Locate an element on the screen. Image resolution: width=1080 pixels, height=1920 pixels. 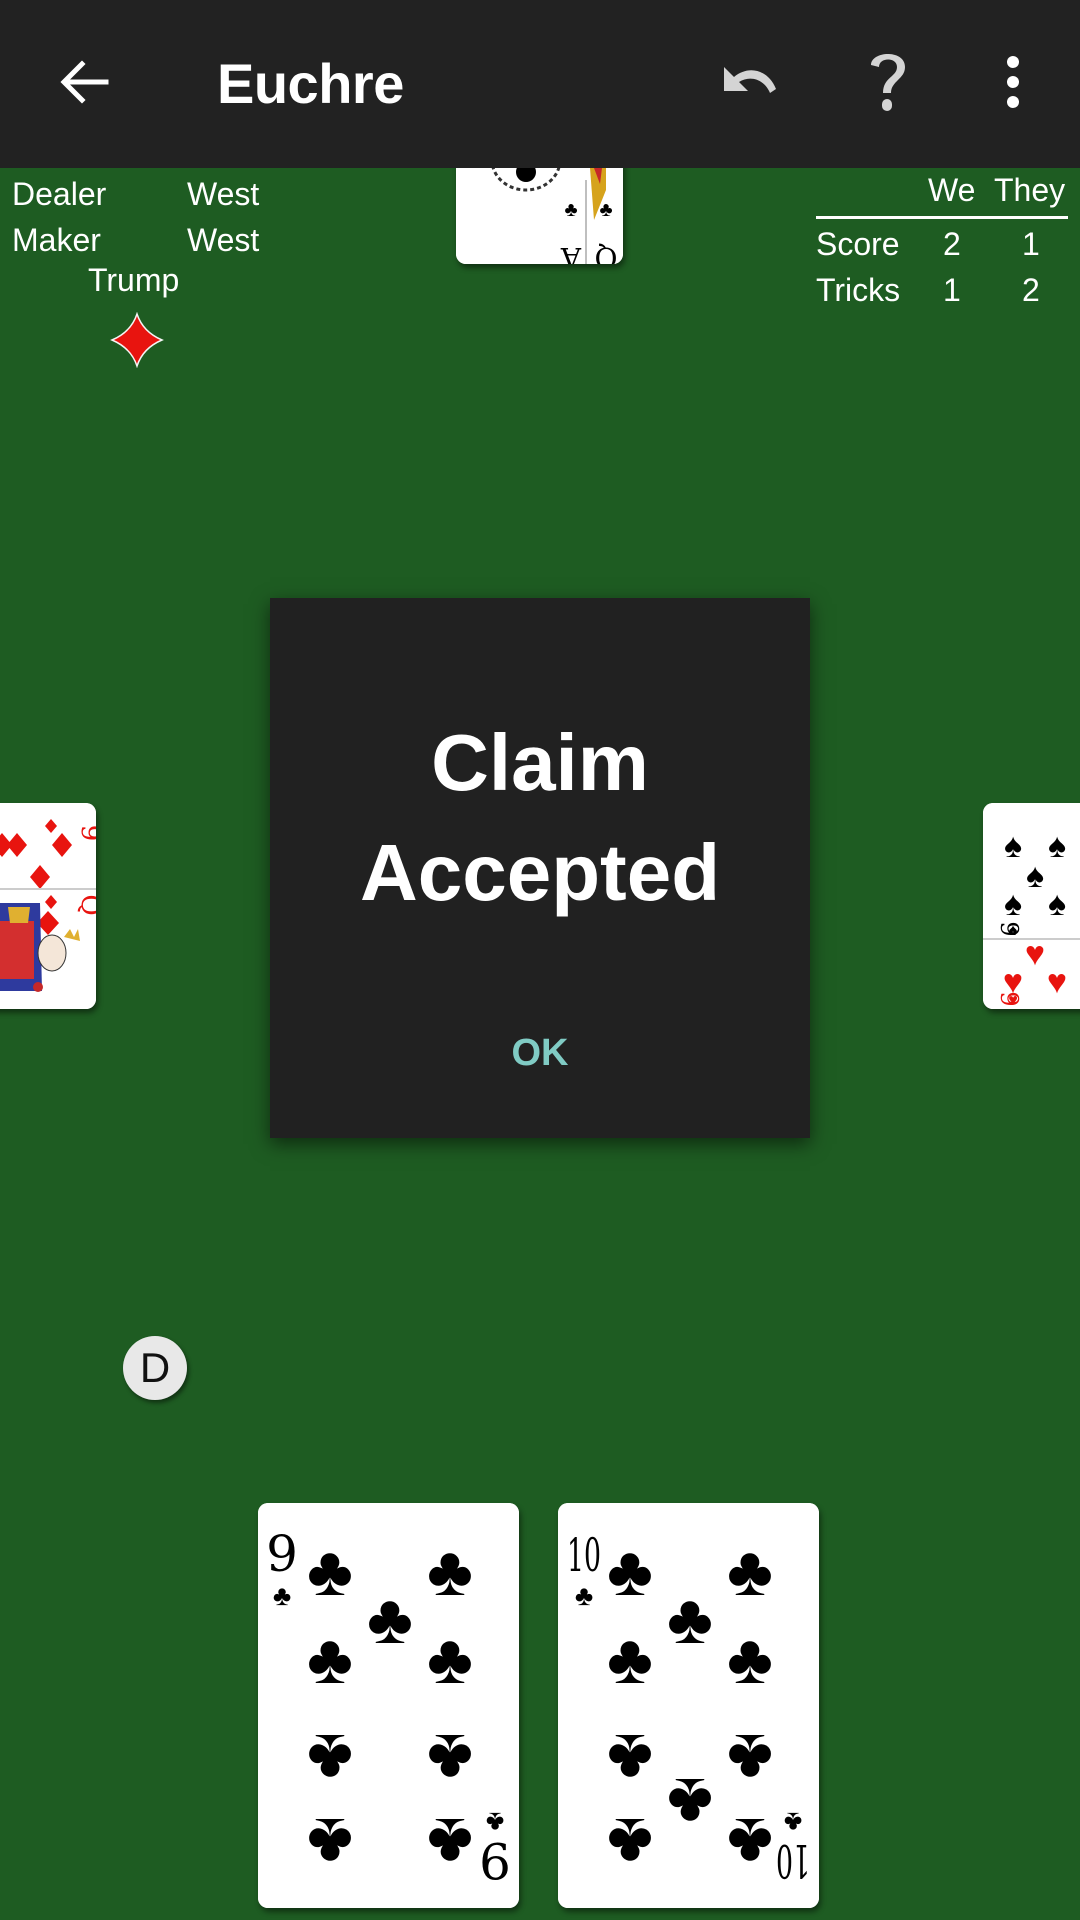
undo-icon is located at coordinates (745, 84).